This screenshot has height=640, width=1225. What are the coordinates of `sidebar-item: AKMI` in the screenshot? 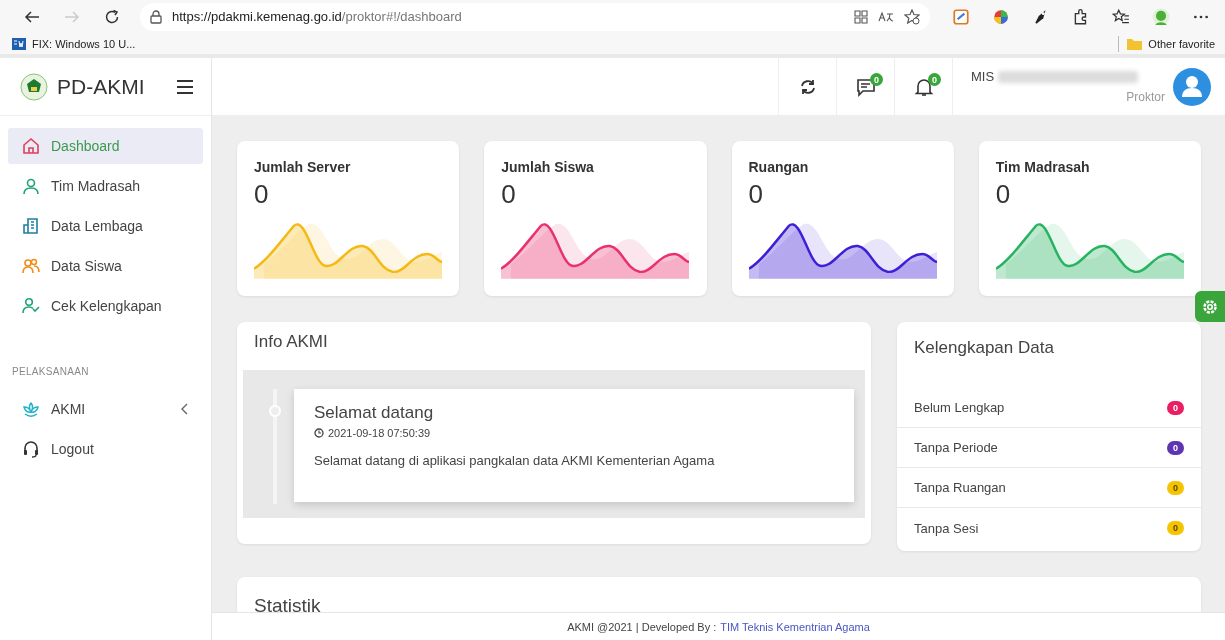 It's located at (105, 409).